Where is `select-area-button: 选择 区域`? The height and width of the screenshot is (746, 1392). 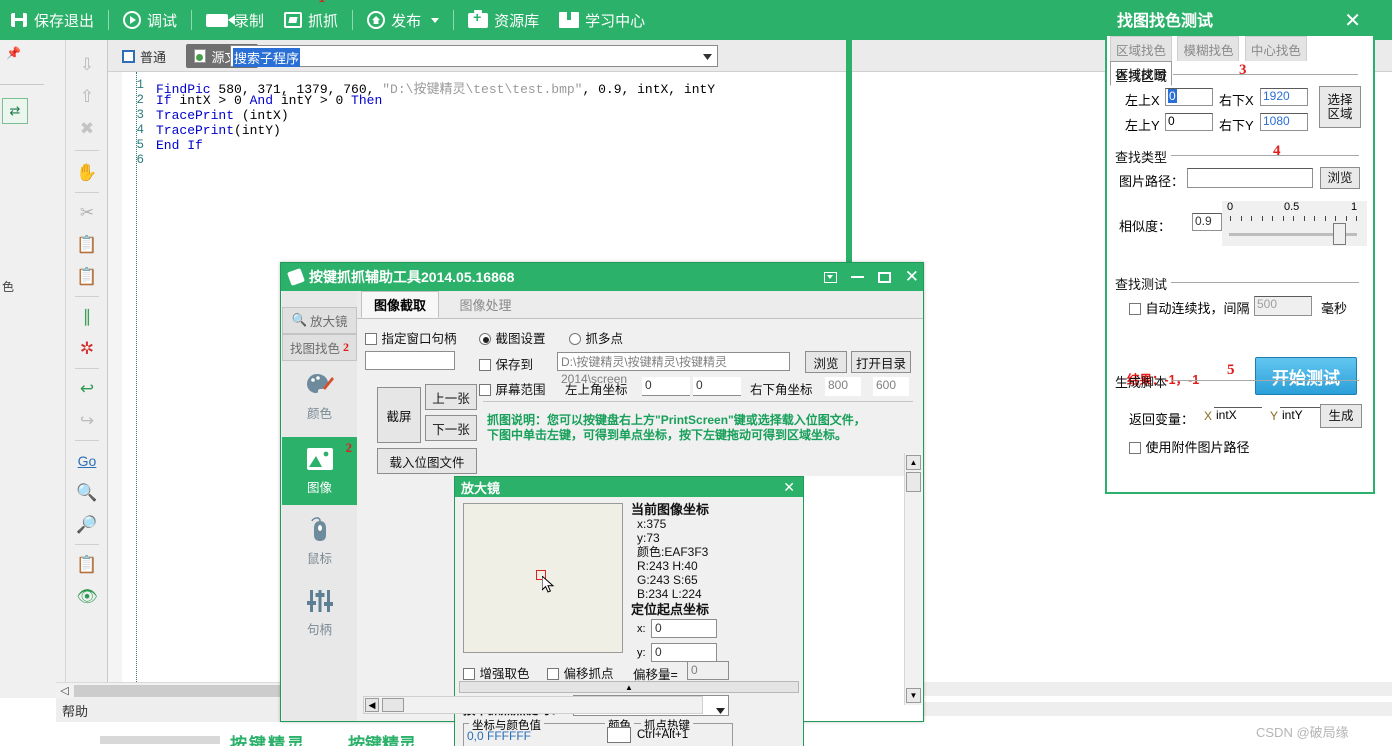 select-area-button: 选择 区域 is located at coordinates (1340, 107).